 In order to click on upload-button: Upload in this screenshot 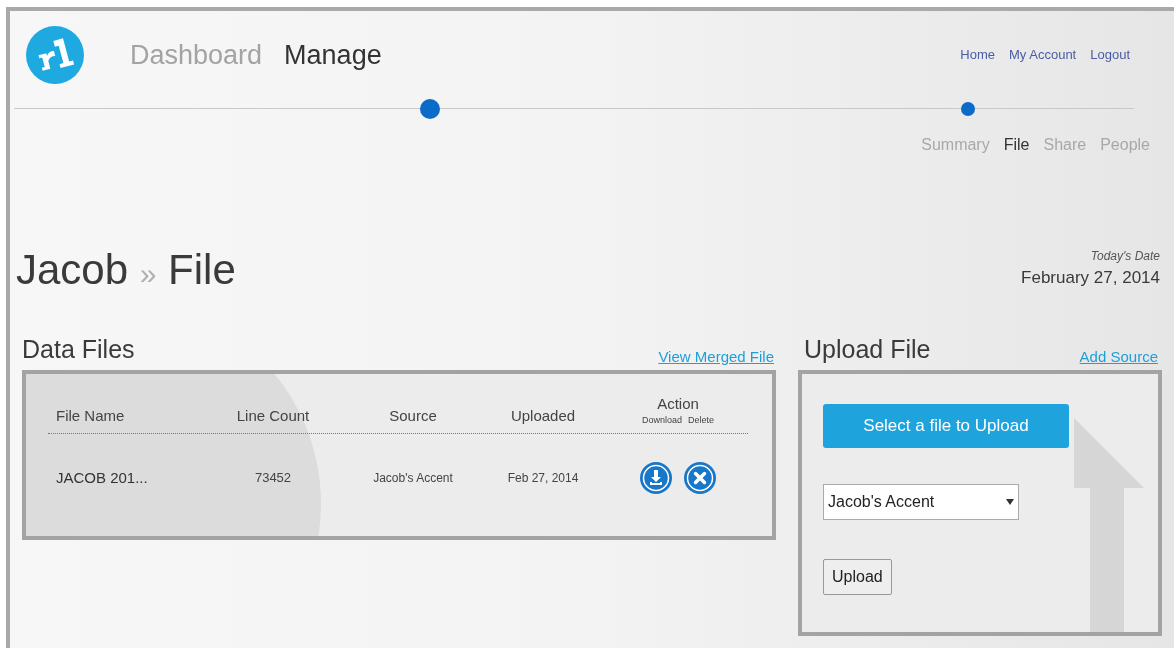, I will do `click(857, 577)`.